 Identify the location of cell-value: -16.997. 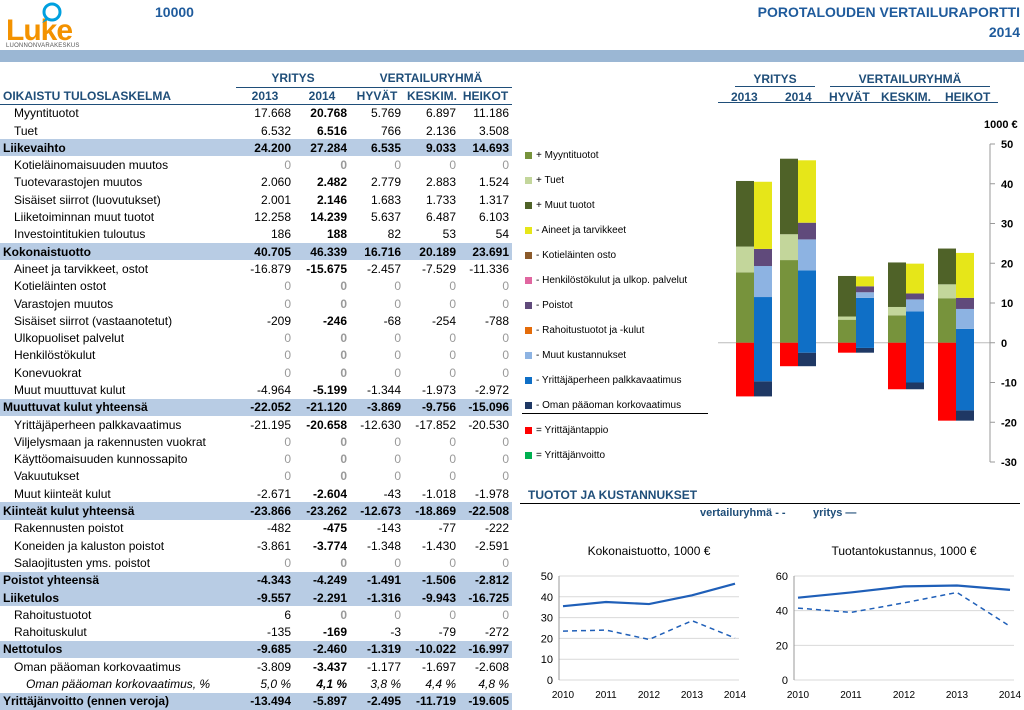
(486, 649).